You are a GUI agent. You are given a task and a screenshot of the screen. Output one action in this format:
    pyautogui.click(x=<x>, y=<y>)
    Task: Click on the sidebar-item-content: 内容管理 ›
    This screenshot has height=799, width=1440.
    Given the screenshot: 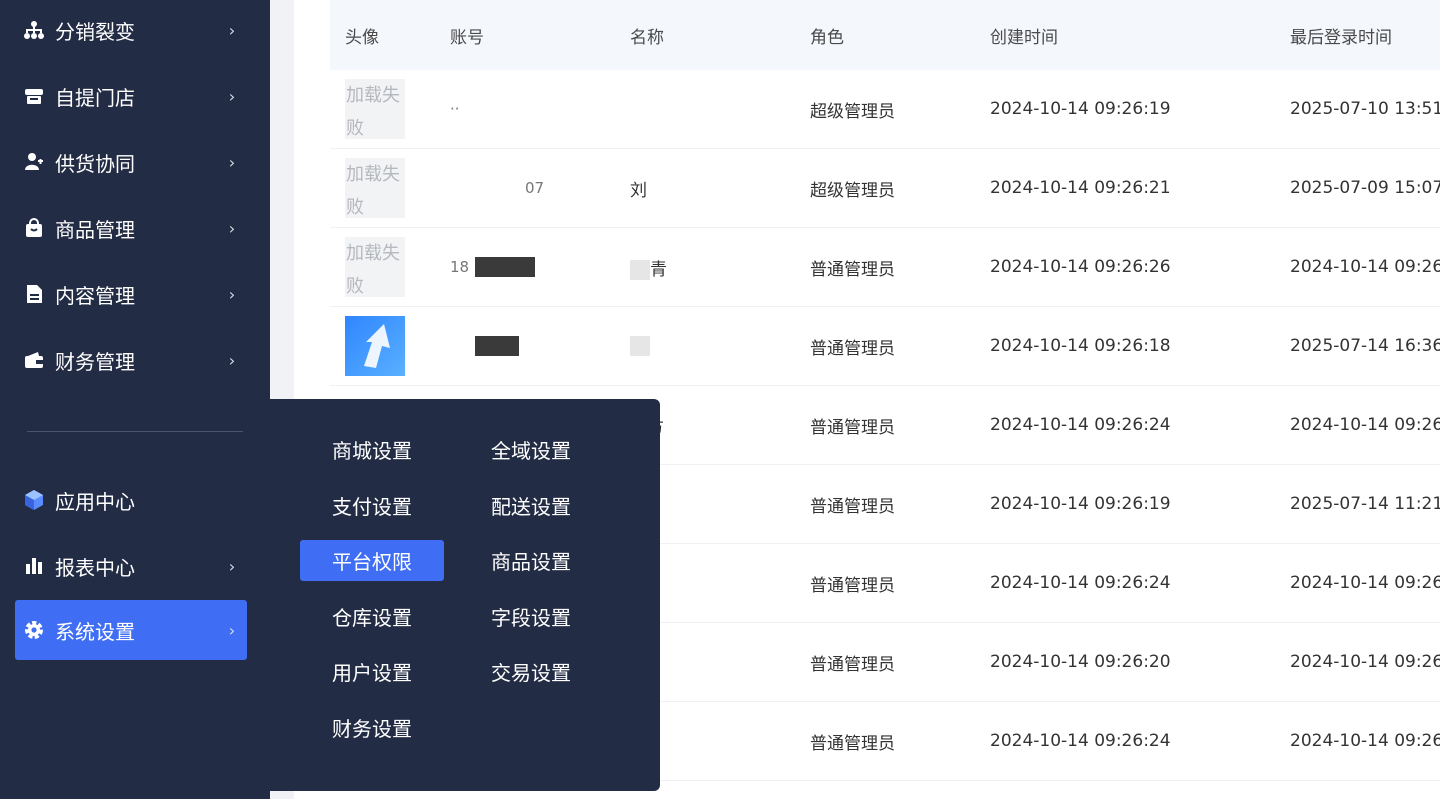 What is the action you would take?
    pyautogui.click(x=131, y=294)
    